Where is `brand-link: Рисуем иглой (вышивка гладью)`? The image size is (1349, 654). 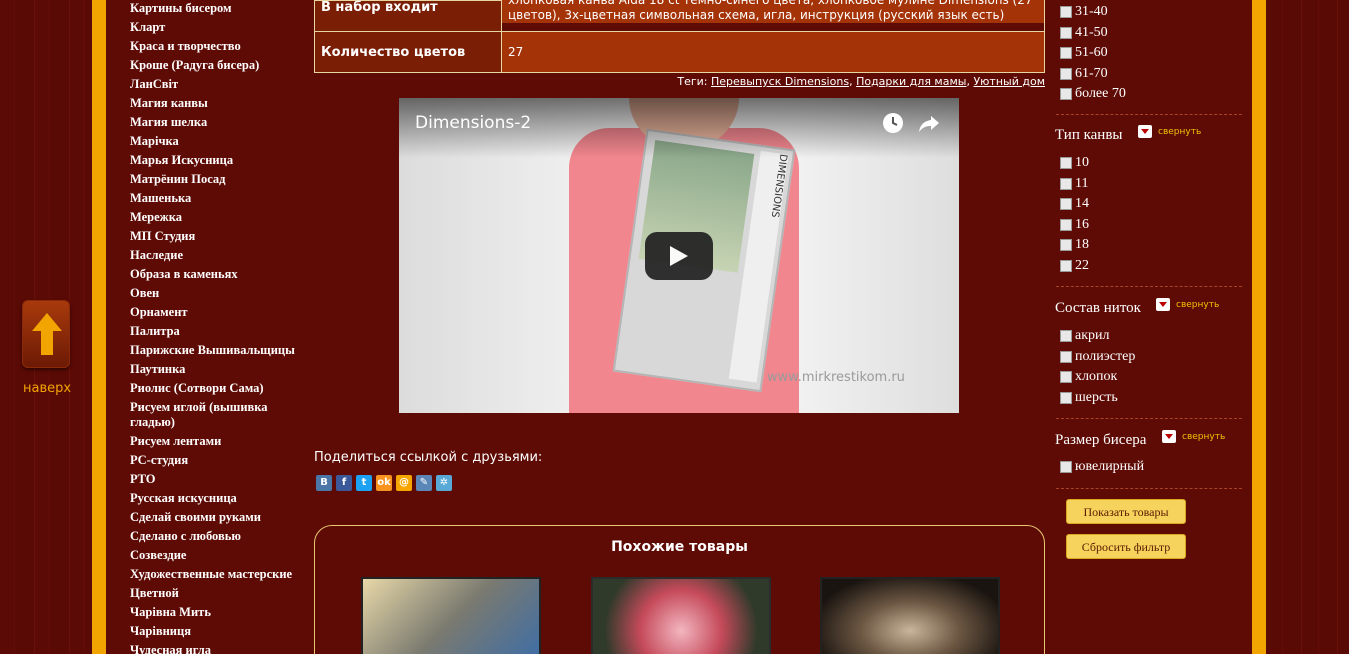 brand-link: Рисуем иглой (вышивка гладью) is located at coordinates (215, 415).